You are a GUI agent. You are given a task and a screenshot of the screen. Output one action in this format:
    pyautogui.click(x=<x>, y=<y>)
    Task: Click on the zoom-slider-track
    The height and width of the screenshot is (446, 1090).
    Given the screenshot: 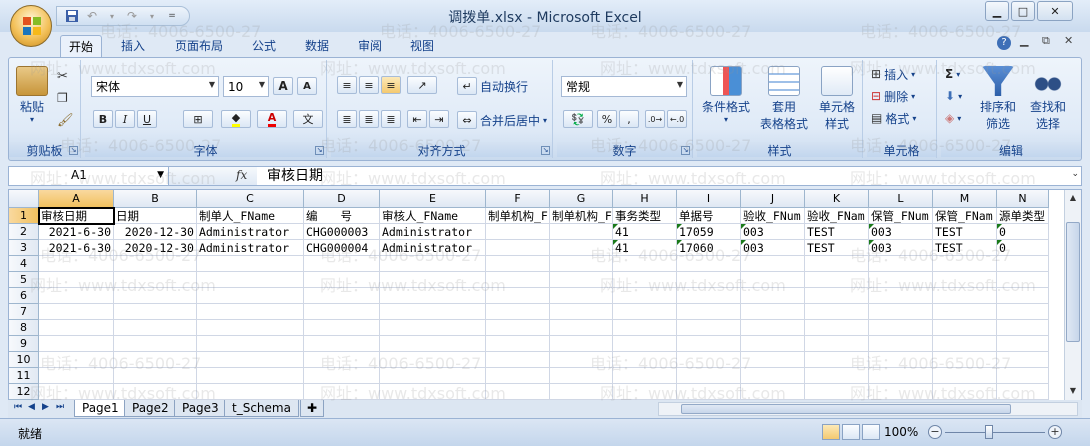 What is the action you would take?
    pyautogui.click(x=995, y=432)
    